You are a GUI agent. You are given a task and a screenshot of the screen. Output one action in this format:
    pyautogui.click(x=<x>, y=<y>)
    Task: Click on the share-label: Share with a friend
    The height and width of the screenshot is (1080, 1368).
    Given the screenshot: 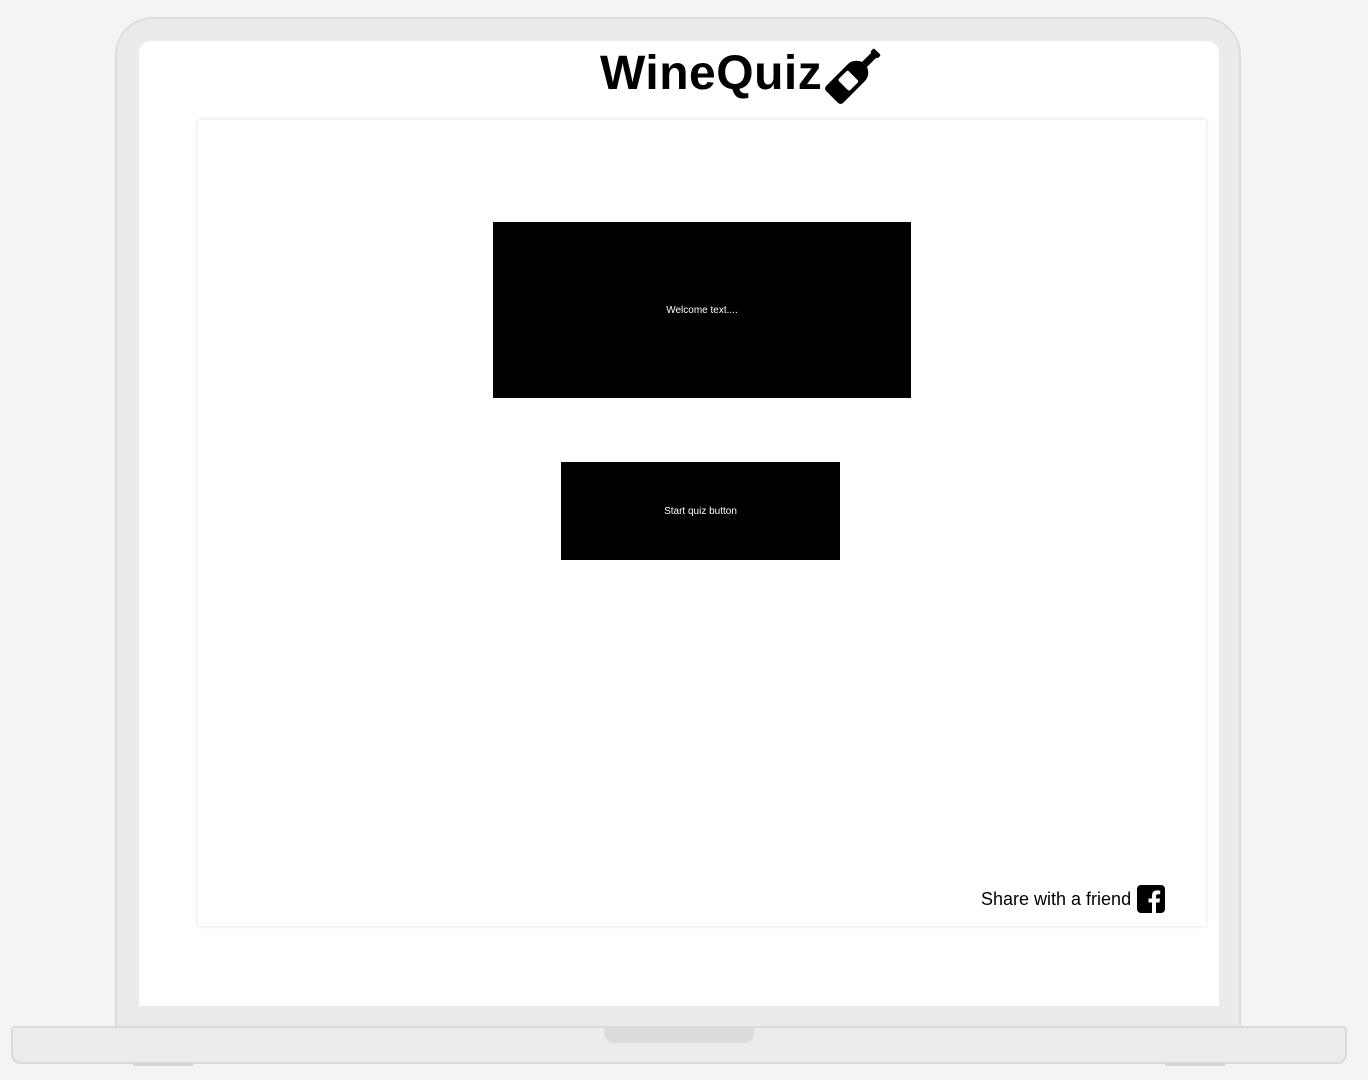 What is the action you would take?
    pyautogui.click(x=1056, y=898)
    